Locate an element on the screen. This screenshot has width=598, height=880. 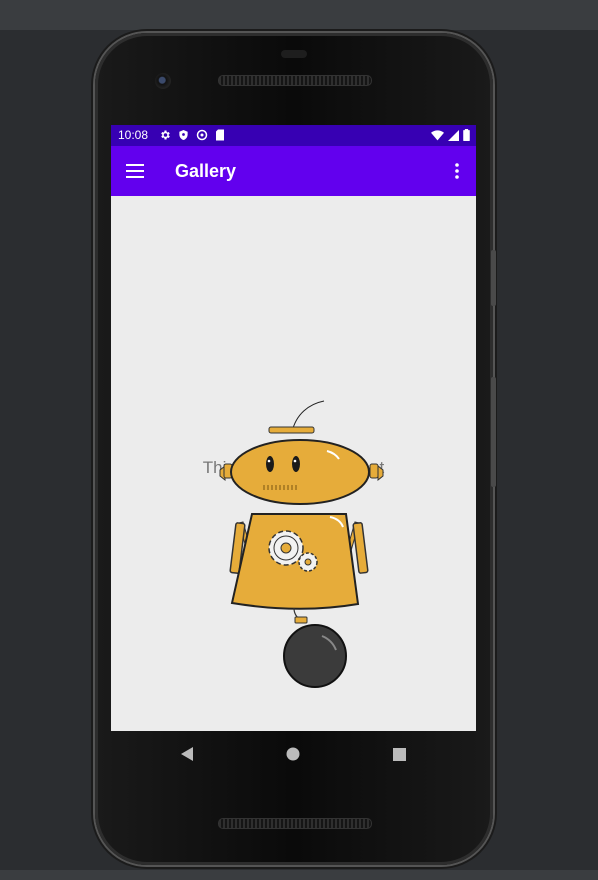
nav-home-button is located at coordinates (293, 754).